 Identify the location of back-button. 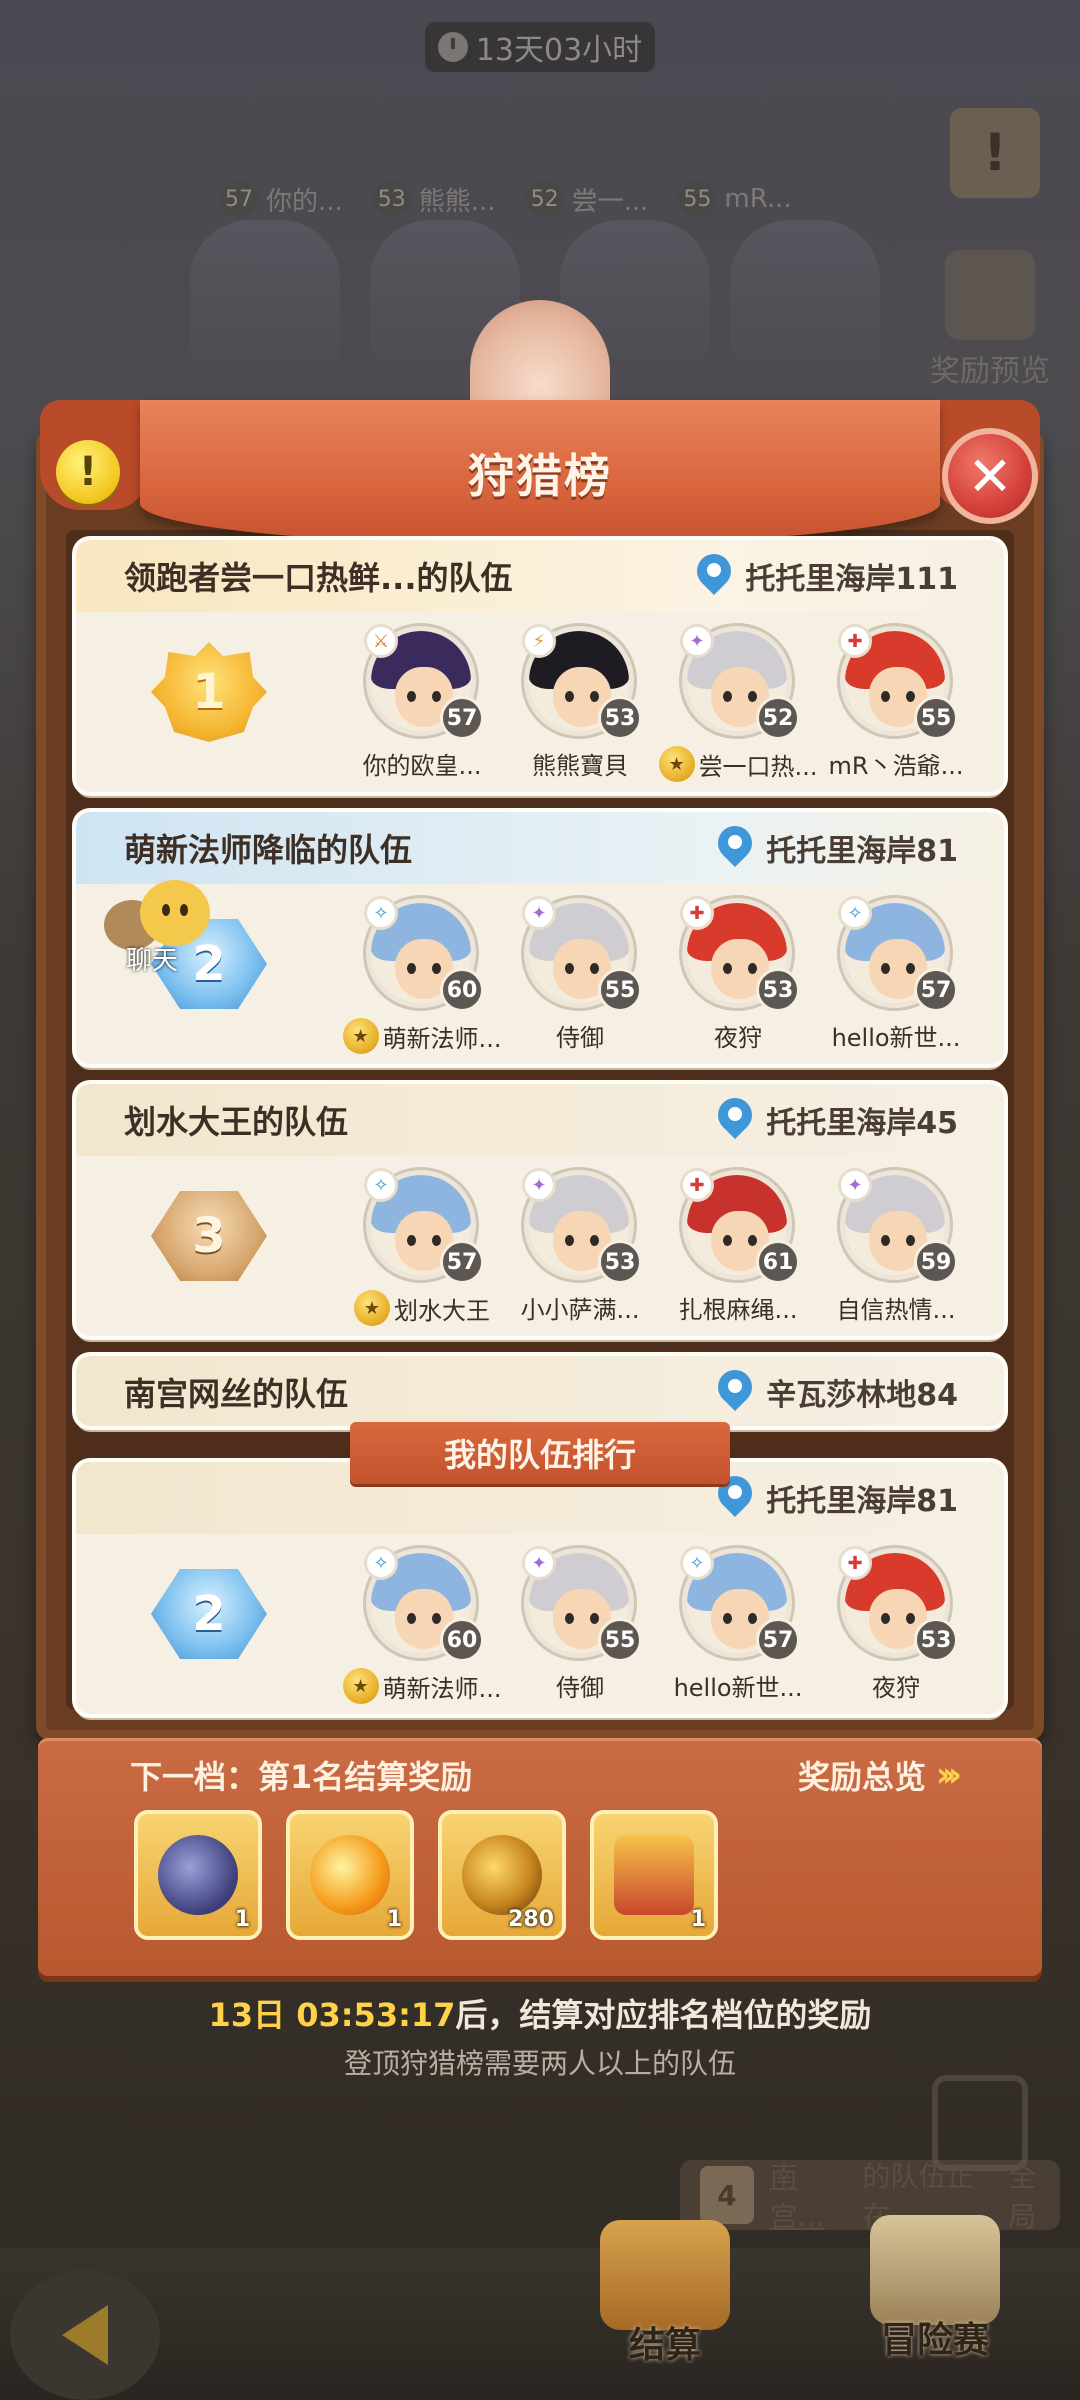
(85, 2335).